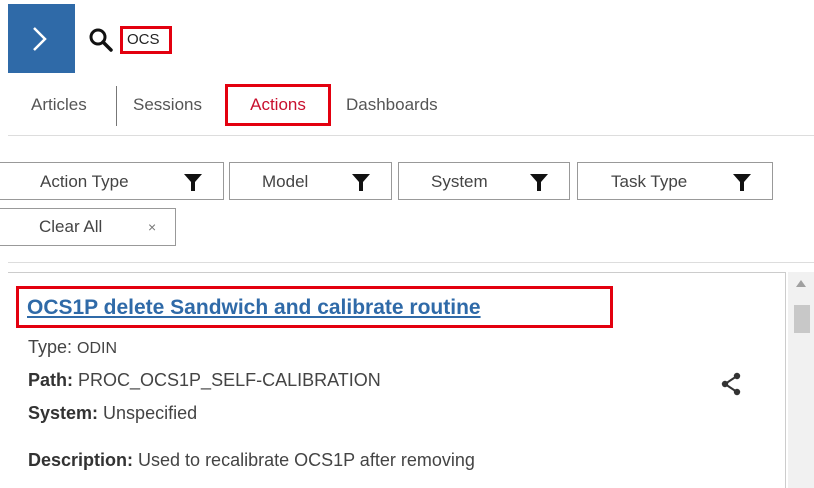 The width and height of the screenshot is (814, 488). What do you see at coordinates (63, 413) in the screenshot?
I see `system-label: System:` at bounding box center [63, 413].